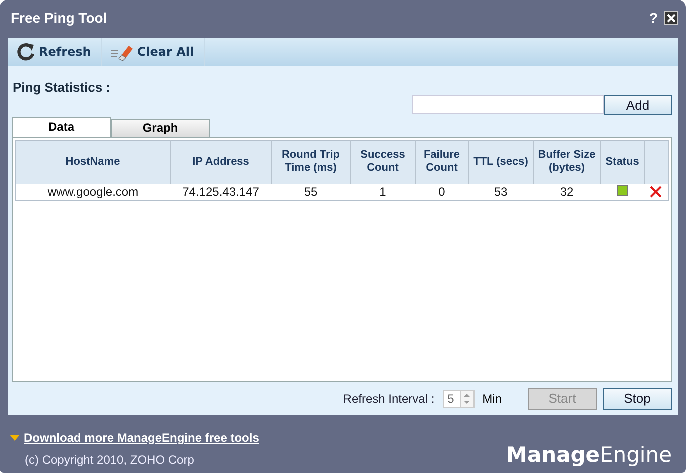 This screenshot has width=686, height=473. Describe the element at coordinates (653, 18) in the screenshot. I see `help-button: ?` at that location.